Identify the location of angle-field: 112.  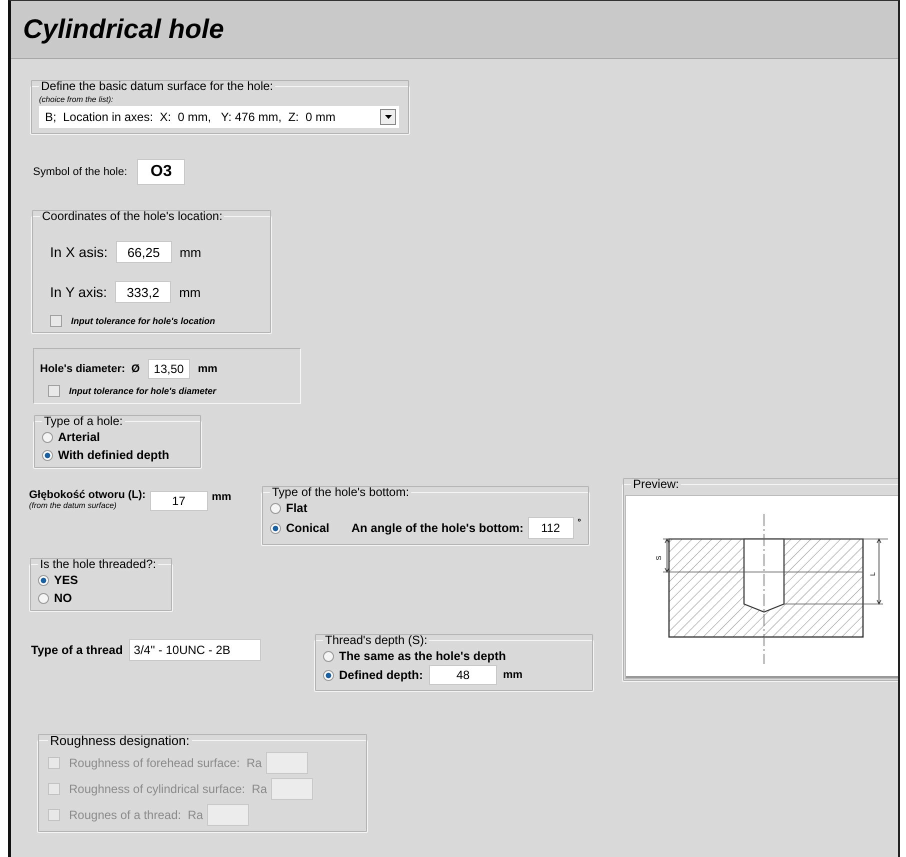
(551, 528).